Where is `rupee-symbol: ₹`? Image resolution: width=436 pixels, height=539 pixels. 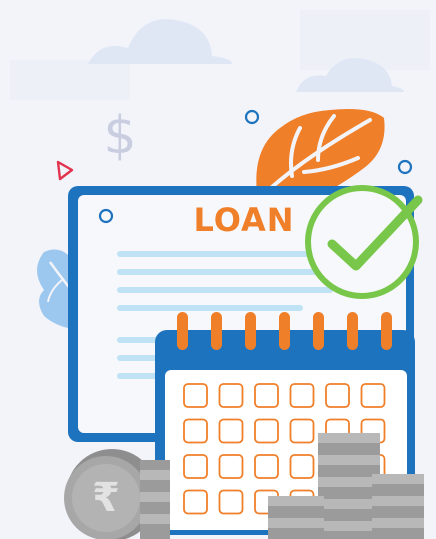 rupee-symbol: ₹ is located at coordinates (106, 498).